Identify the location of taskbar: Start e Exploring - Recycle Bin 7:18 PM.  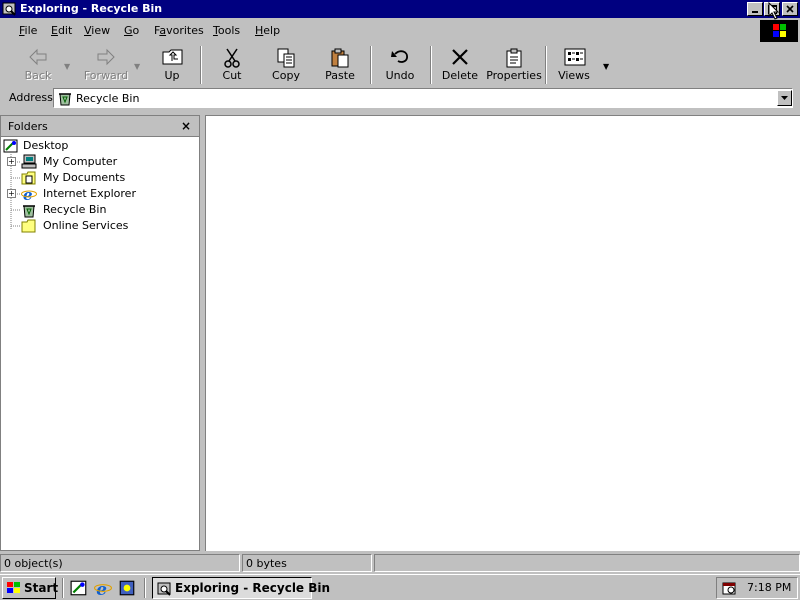
(400, 587).